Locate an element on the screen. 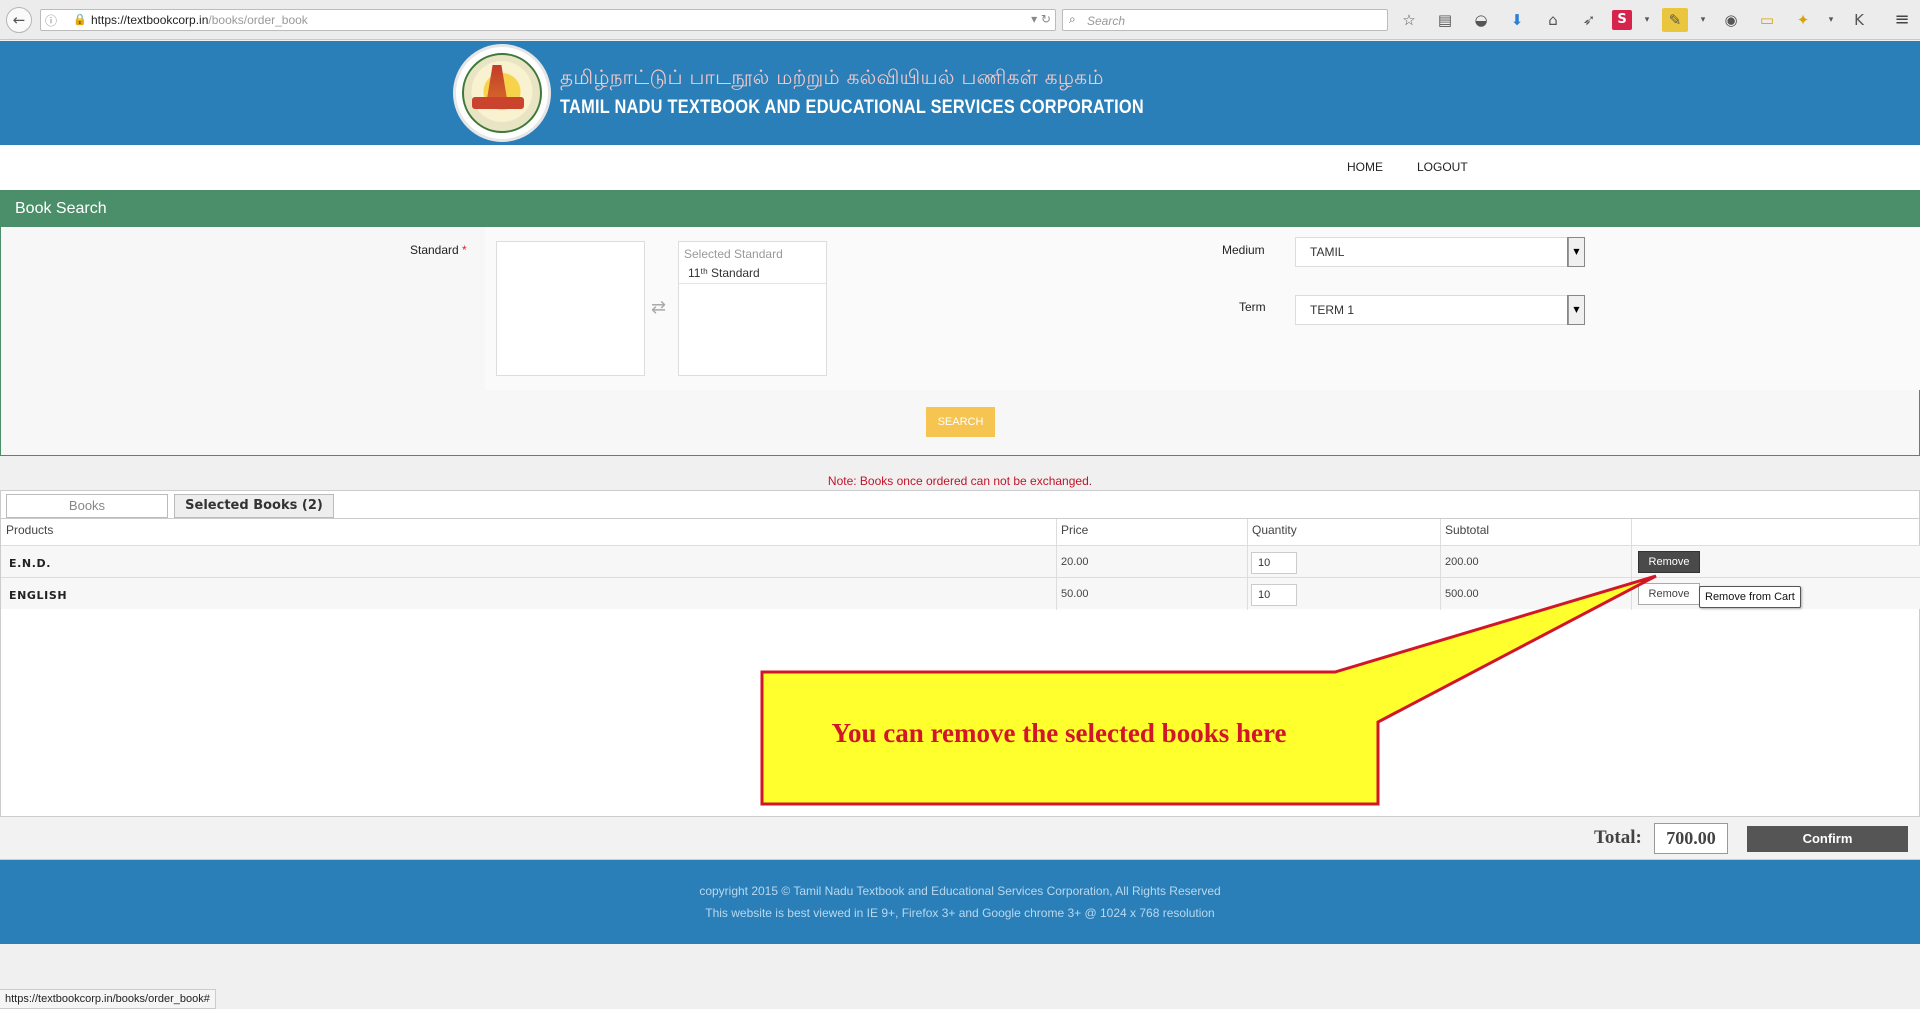  pocket-icon: ◒ is located at coordinates (1481, 20).